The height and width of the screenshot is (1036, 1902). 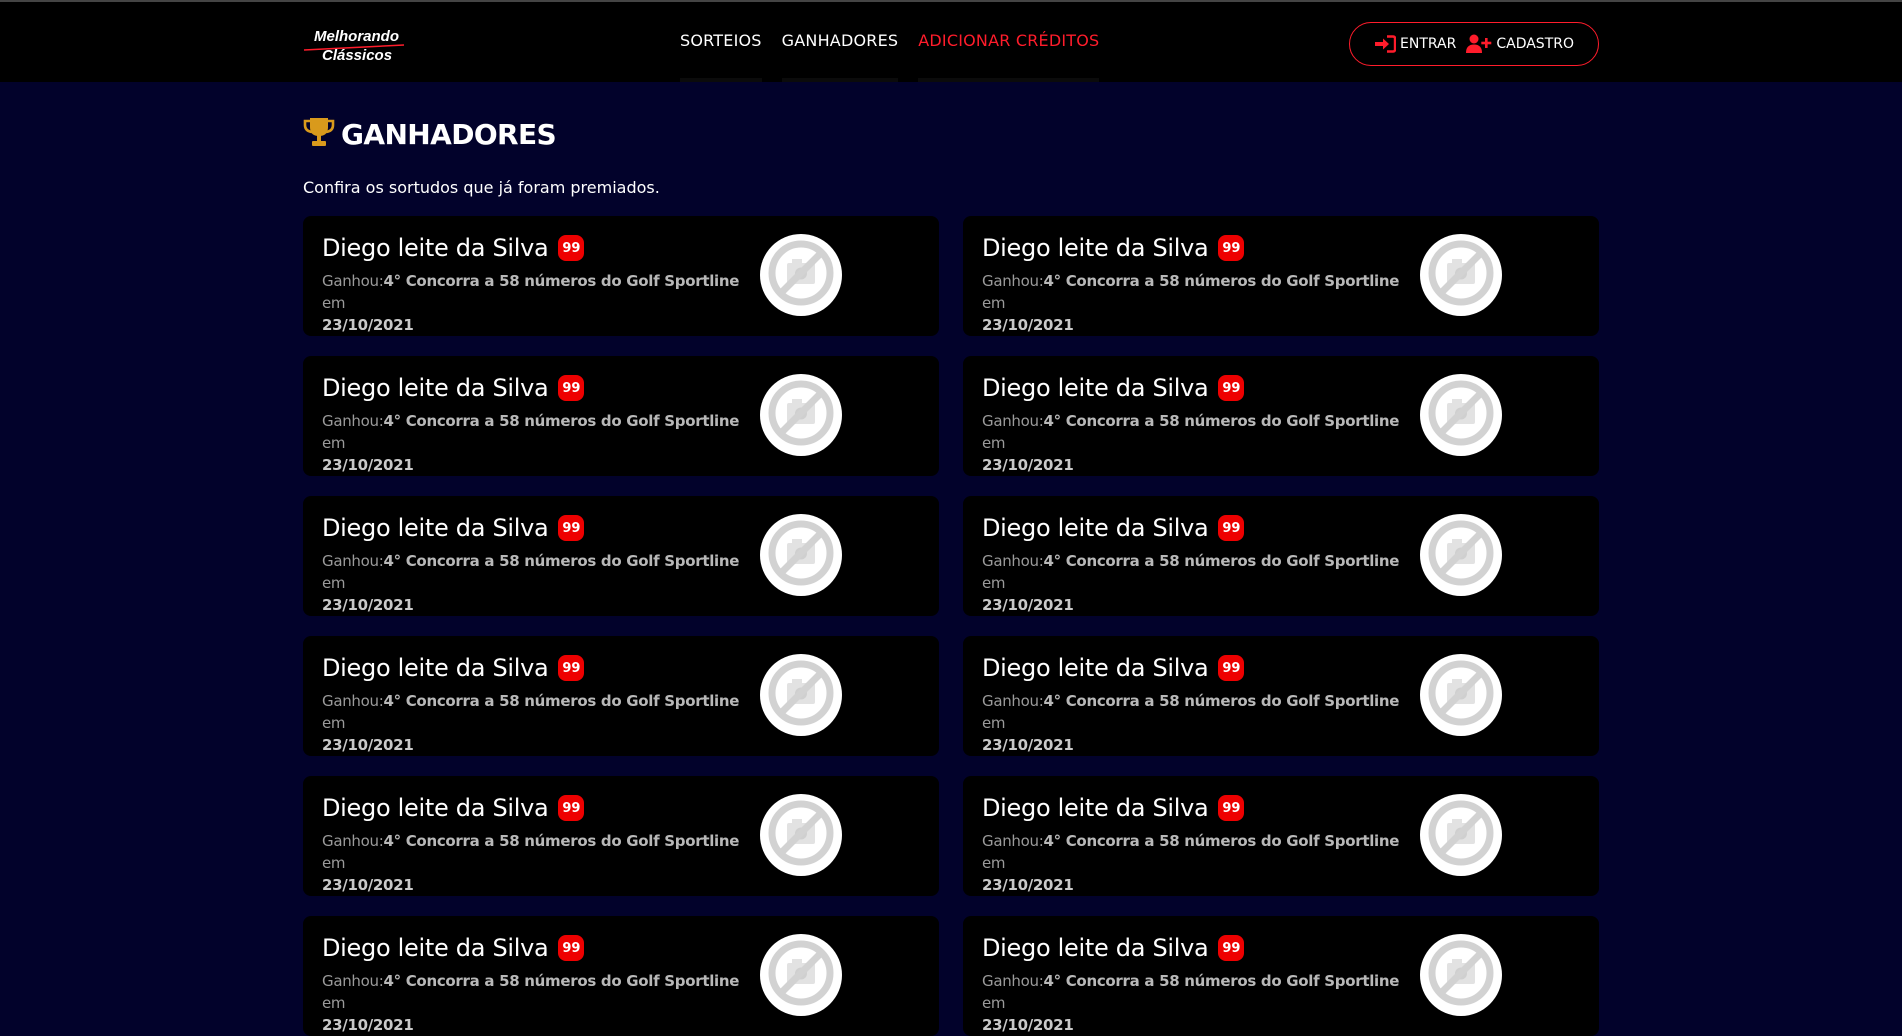 I want to click on login-label: ENTRAR, so click(x=1428, y=44).